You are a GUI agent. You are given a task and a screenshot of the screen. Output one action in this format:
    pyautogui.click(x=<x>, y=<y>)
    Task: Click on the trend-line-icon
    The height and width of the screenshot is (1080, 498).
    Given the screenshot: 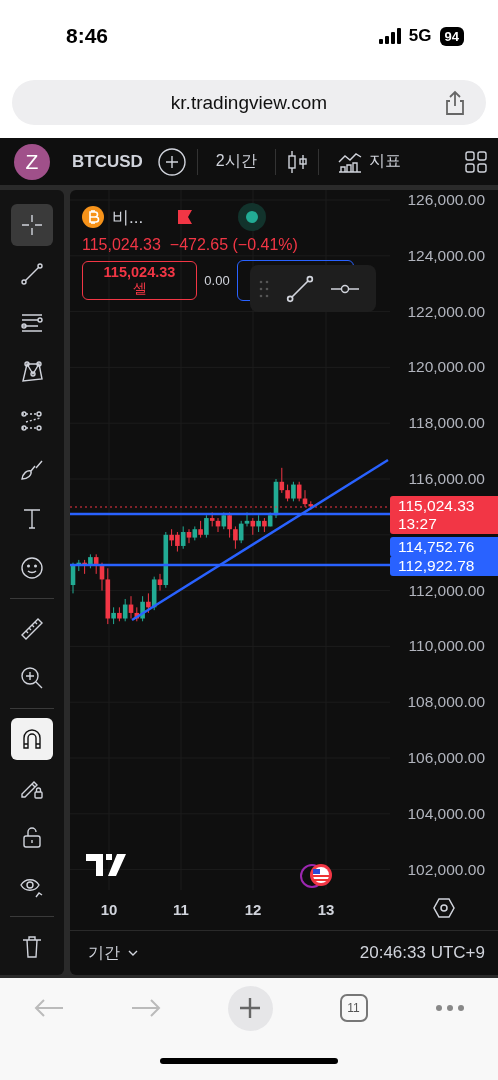 What is the action you would take?
    pyautogui.click(x=32, y=273)
    